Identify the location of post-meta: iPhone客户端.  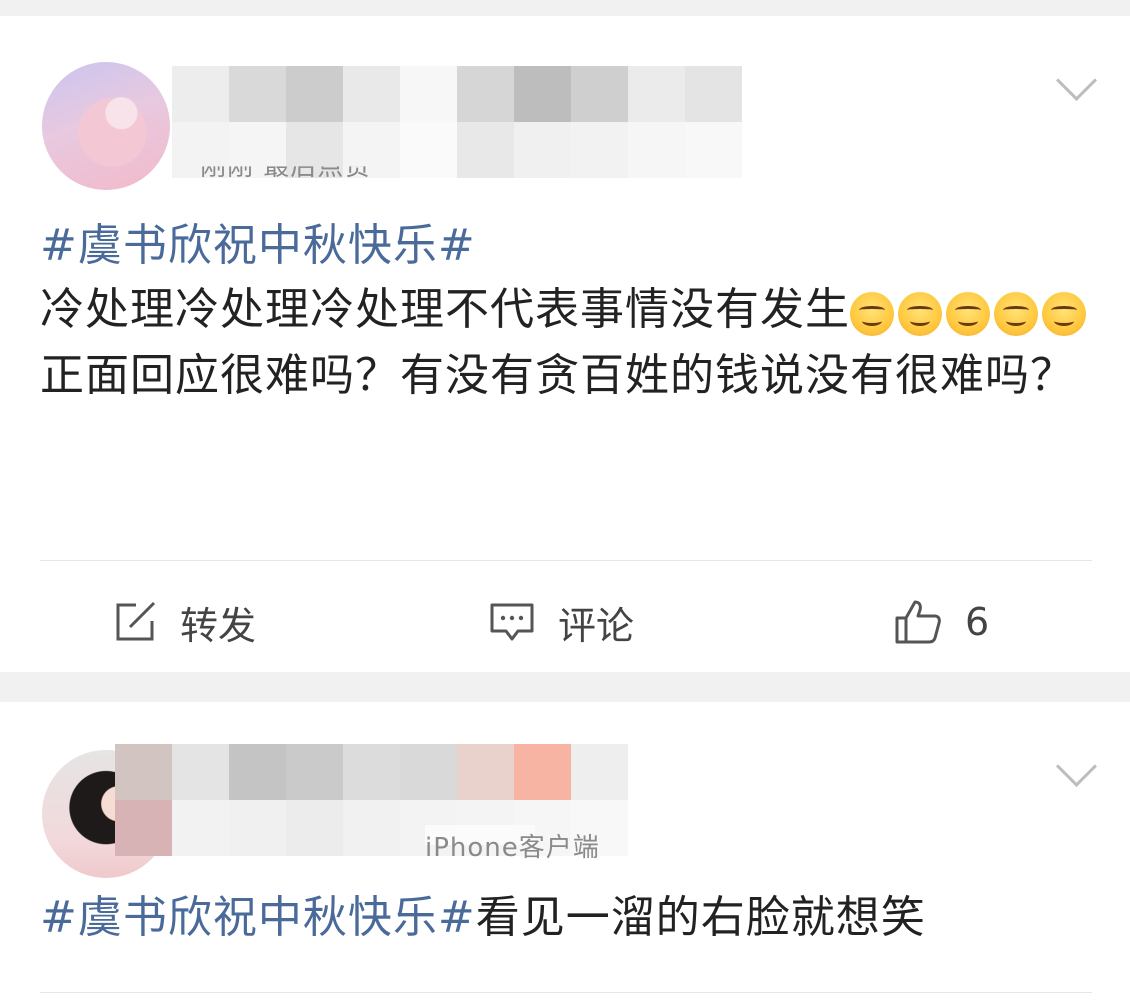
(512, 848).